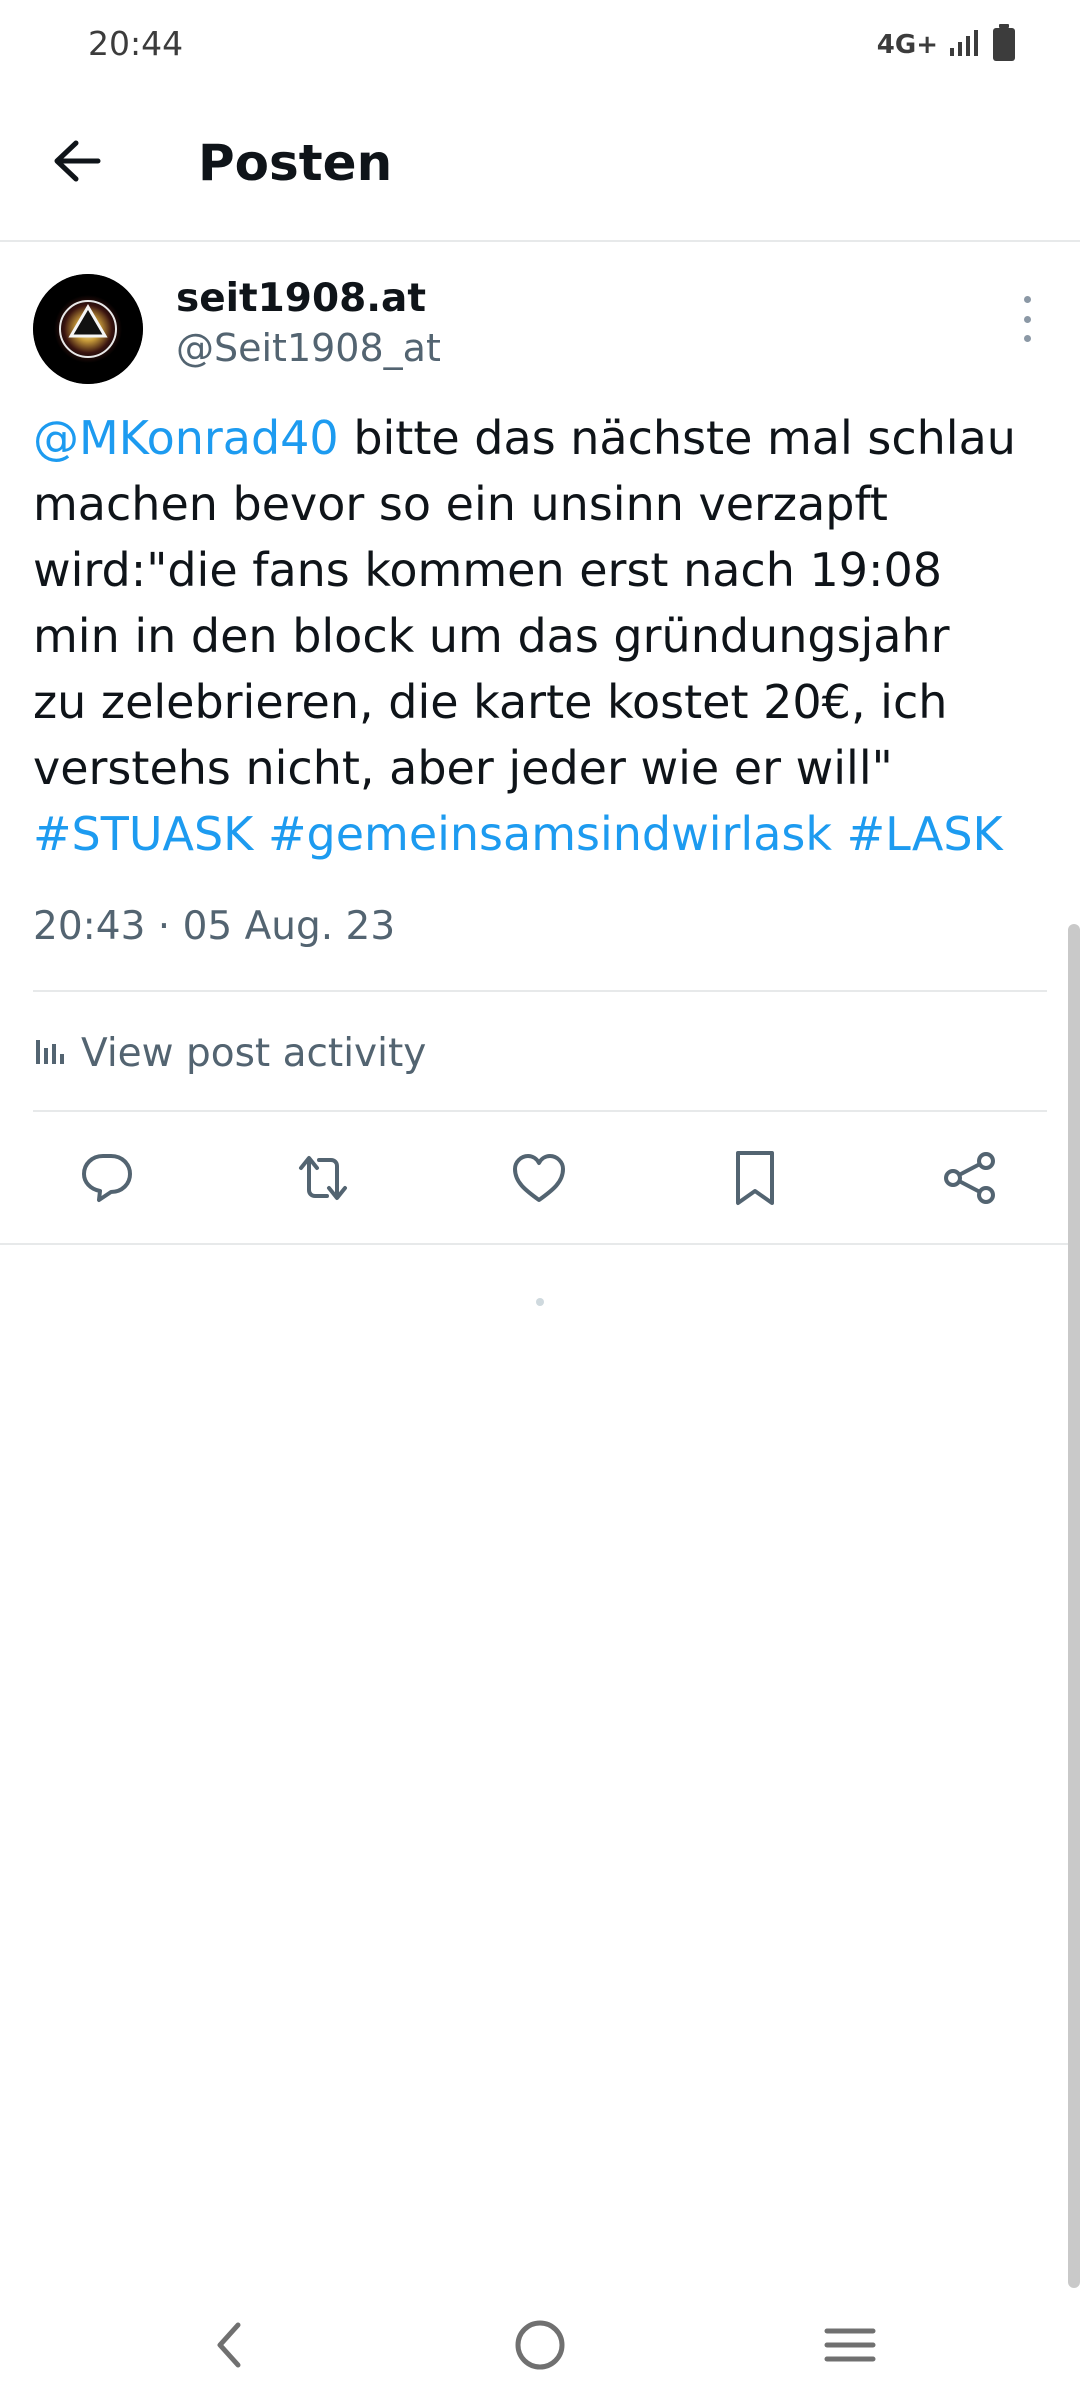 The width and height of the screenshot is (1080, 2404). What do you see at coordinates (136, 43) in the screenshot?
I see `status-time: 20:44` at bounding box center [136, 43].